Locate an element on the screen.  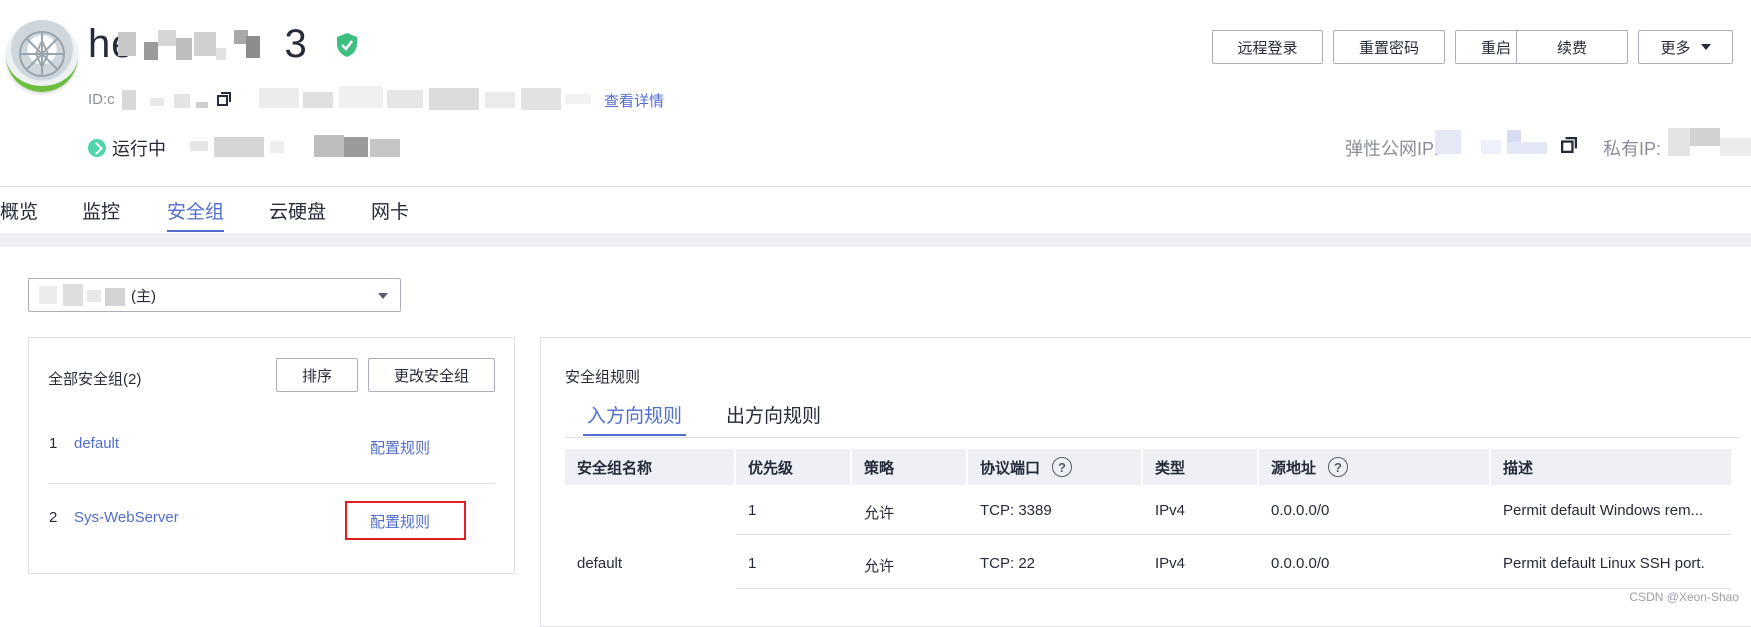
column-header-source: 源地址? is located at coordinates (1375, 467).